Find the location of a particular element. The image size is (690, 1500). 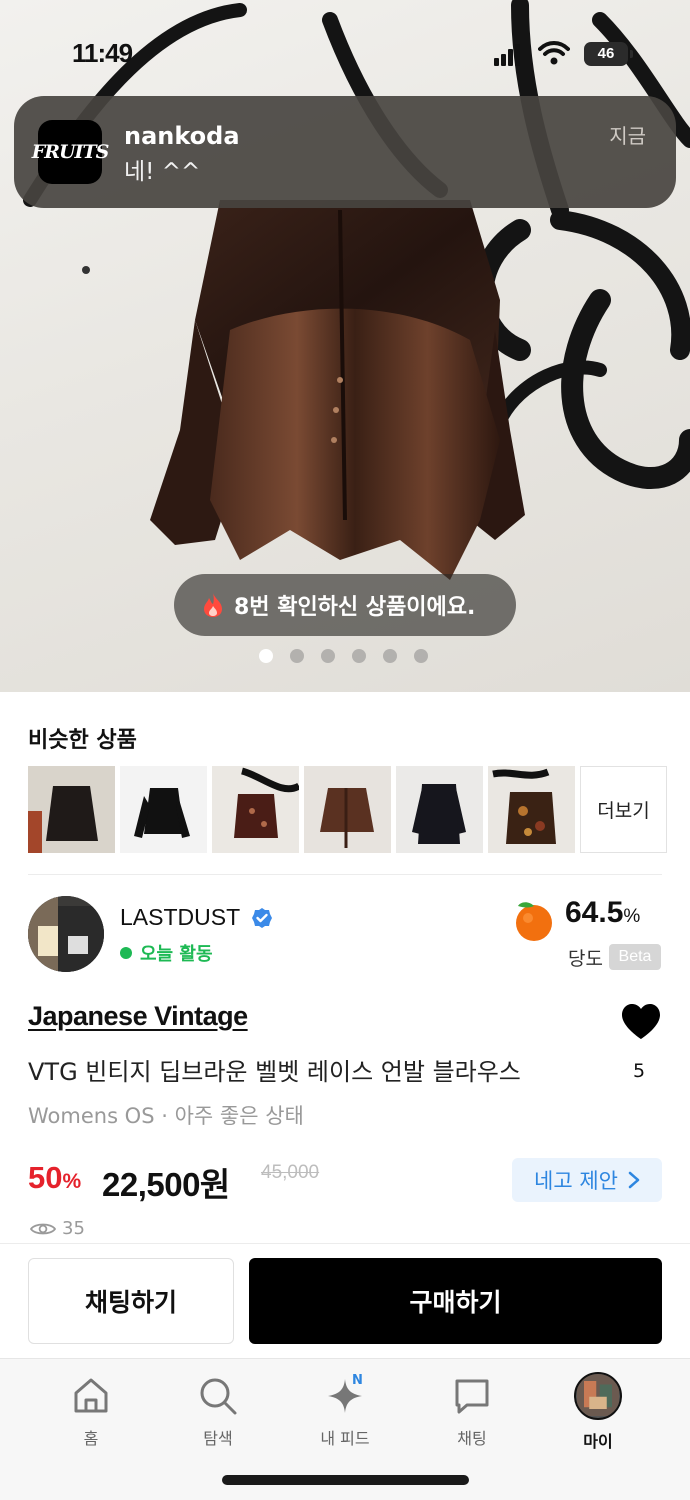

viewed-count-text: 8번 확인하신 상품이에요. is located at coordinates (355, 607).